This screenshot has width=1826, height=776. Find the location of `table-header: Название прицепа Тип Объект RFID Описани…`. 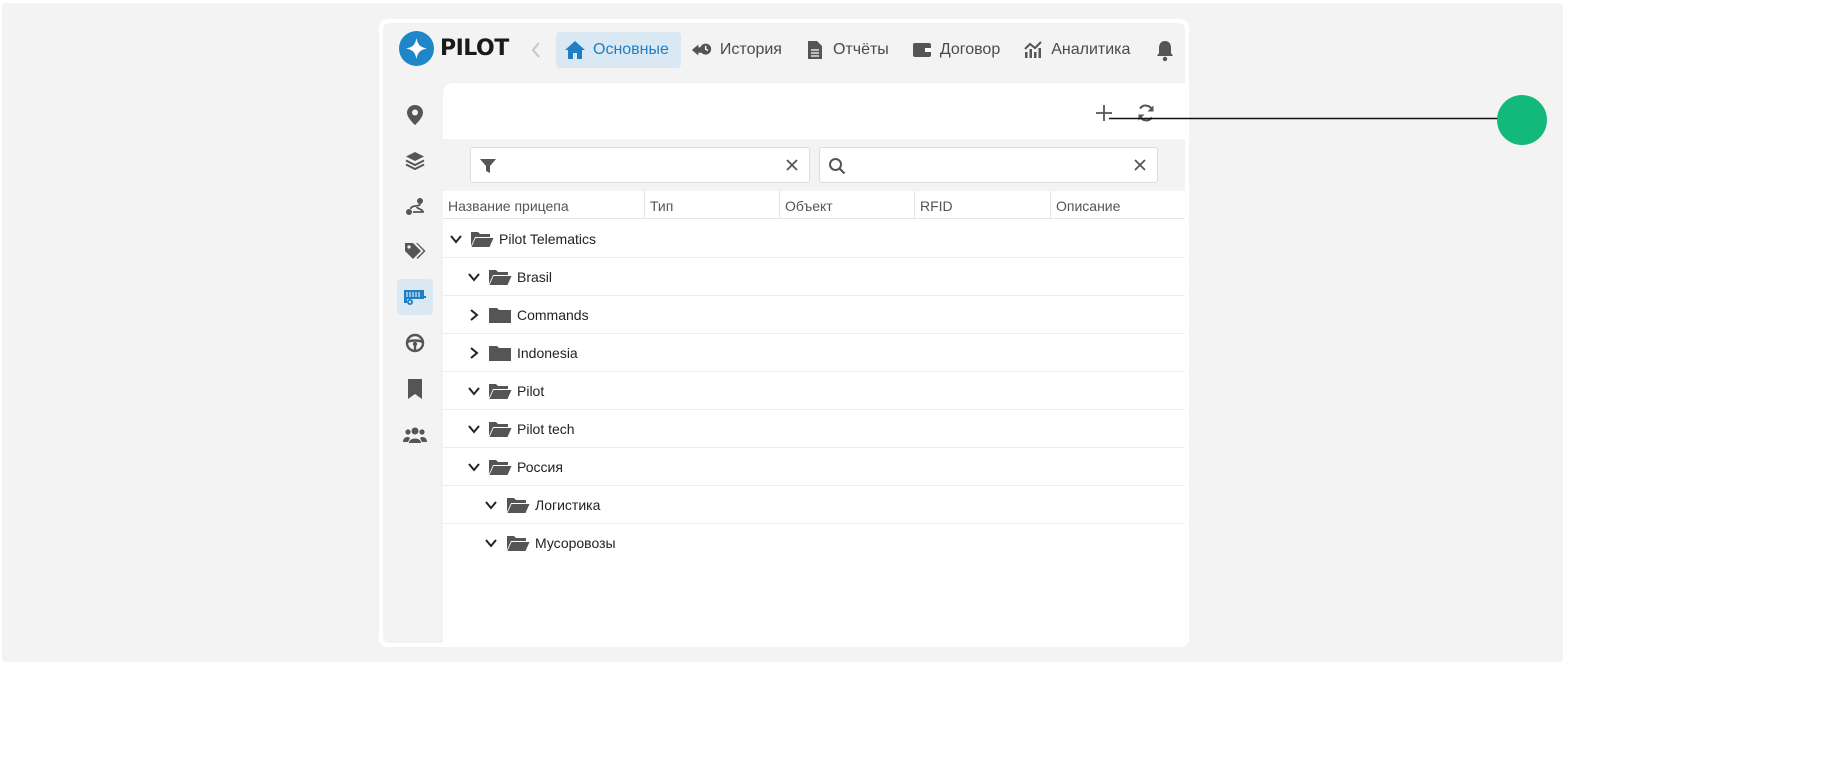

table-header: Название прицепа Тип Объект RFID Описани… is located at coordinates (814, 205).